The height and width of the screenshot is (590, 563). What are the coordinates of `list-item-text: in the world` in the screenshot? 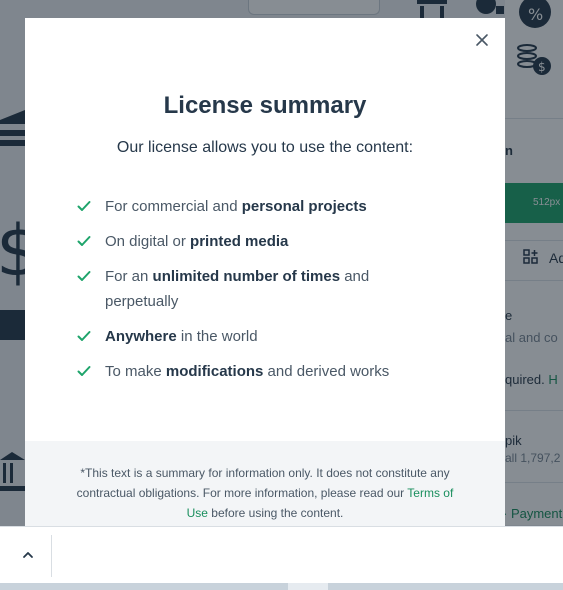 It's located at (217, 336).